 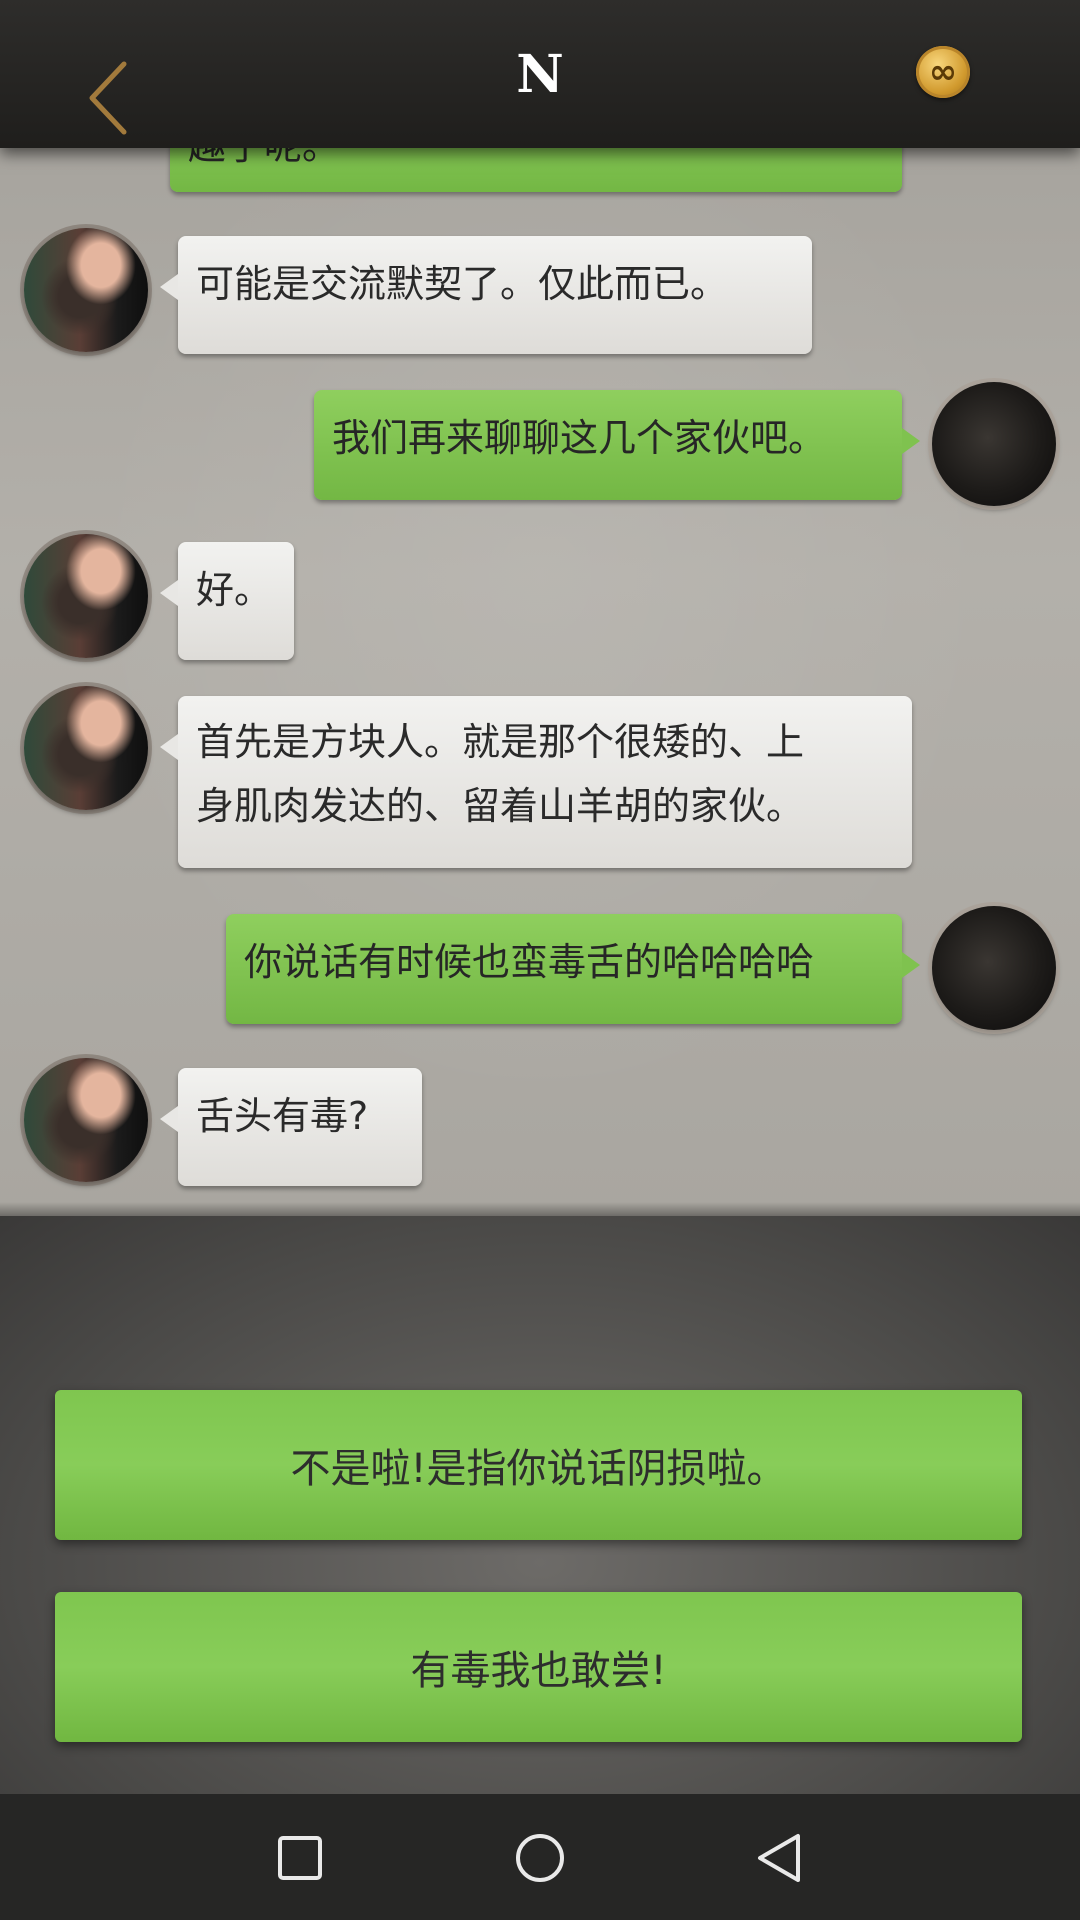 What do you see at coordinates (264, 158) in the screenshot?
I see `message-text: 趣了呢。` at bounding box center [264, 158].